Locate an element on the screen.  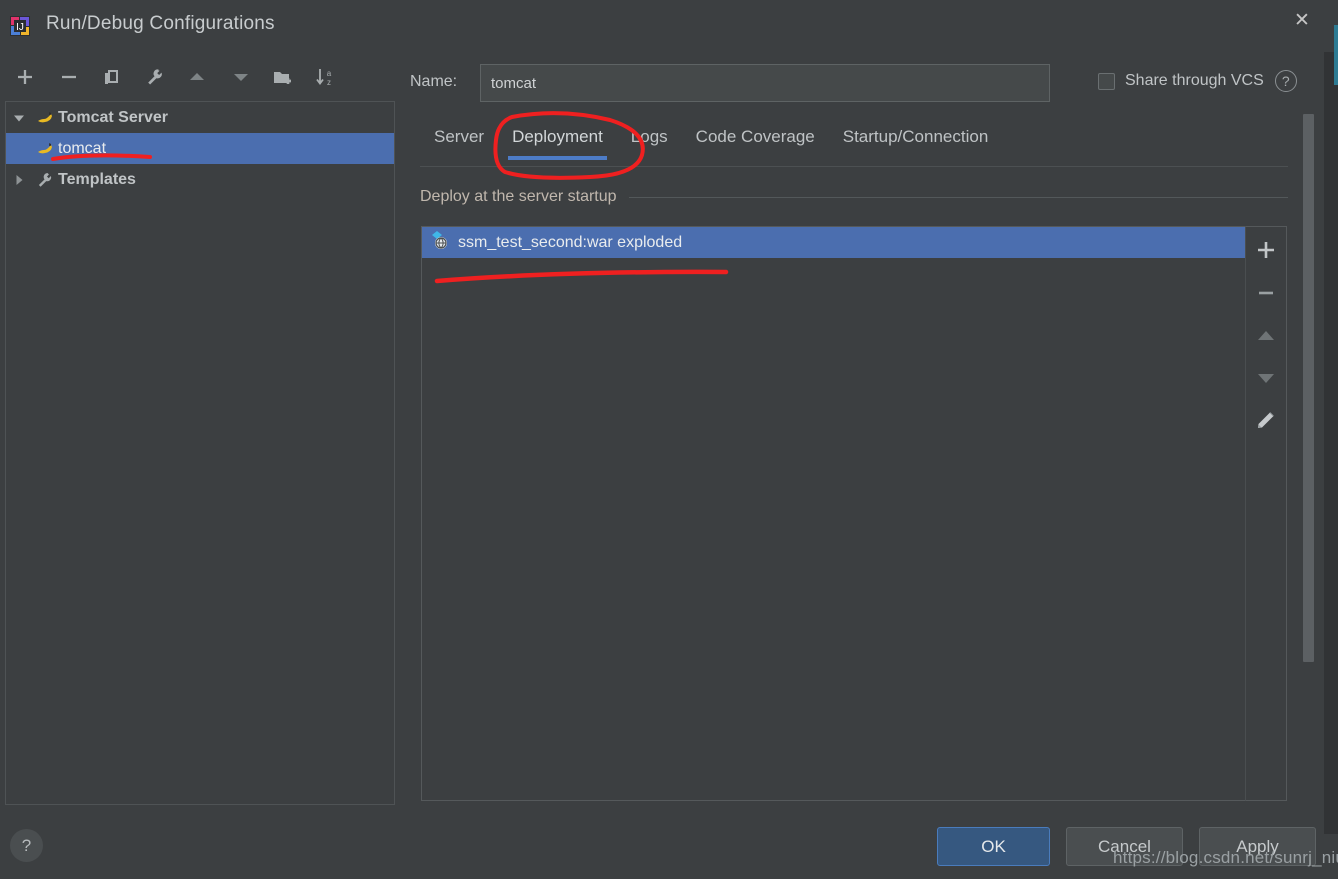
name-label: Name: is located at coordinates (434, 81).